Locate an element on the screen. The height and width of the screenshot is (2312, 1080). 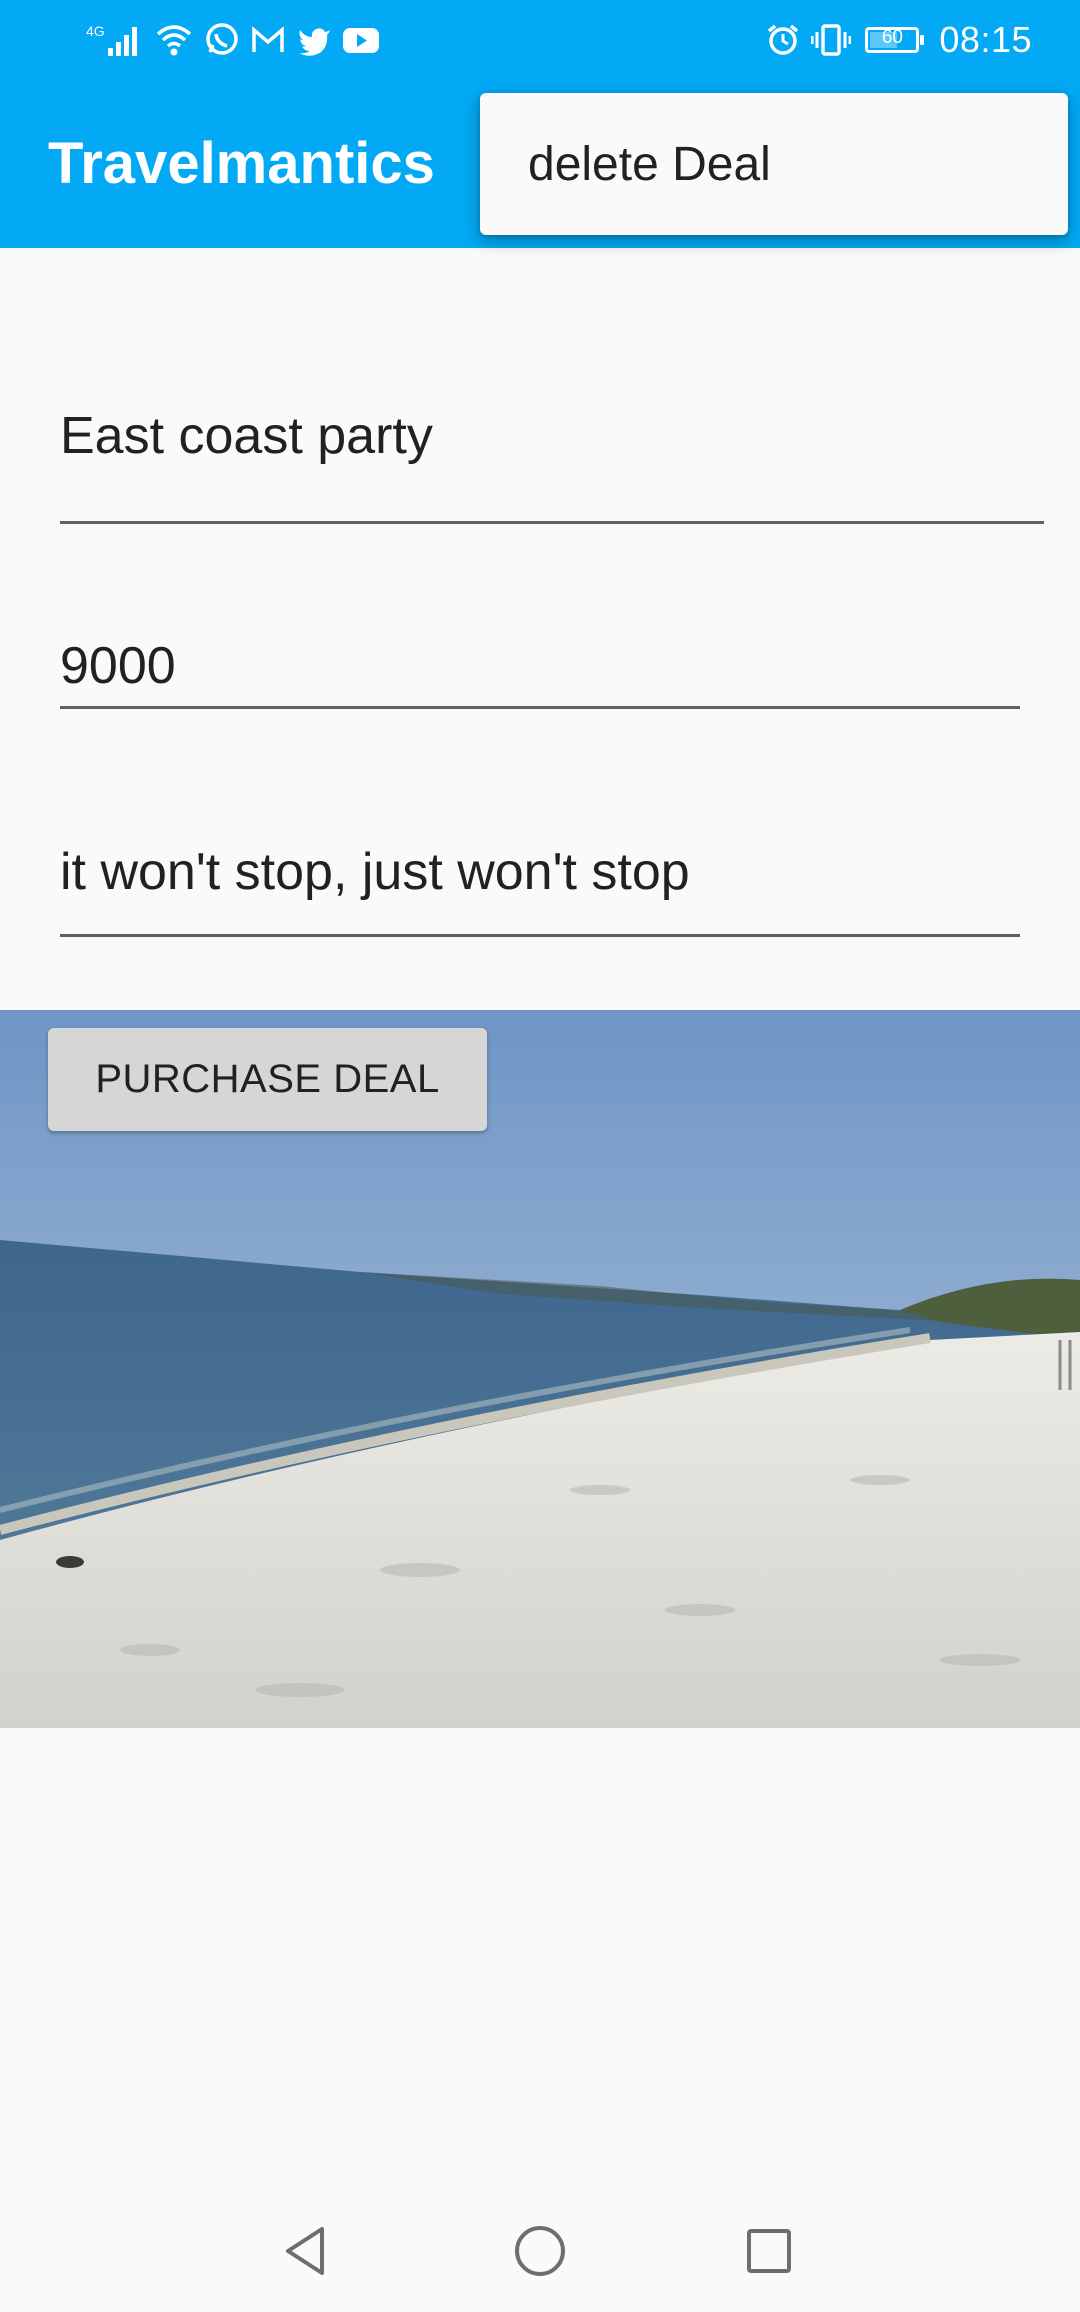
alarm-icon is located at coordinates (783, 40).